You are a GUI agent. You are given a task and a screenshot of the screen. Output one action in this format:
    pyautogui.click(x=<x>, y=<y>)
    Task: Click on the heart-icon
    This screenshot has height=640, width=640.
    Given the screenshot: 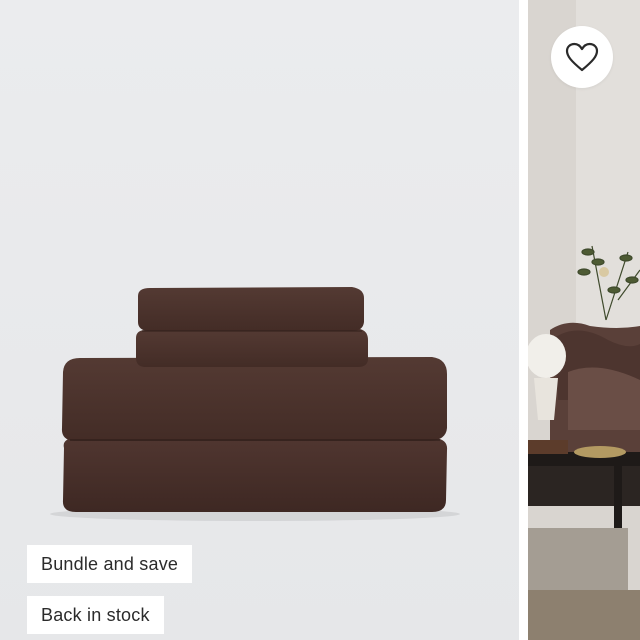 What is the action you would take?
    pyautogui.click(x=582, y=57)
    